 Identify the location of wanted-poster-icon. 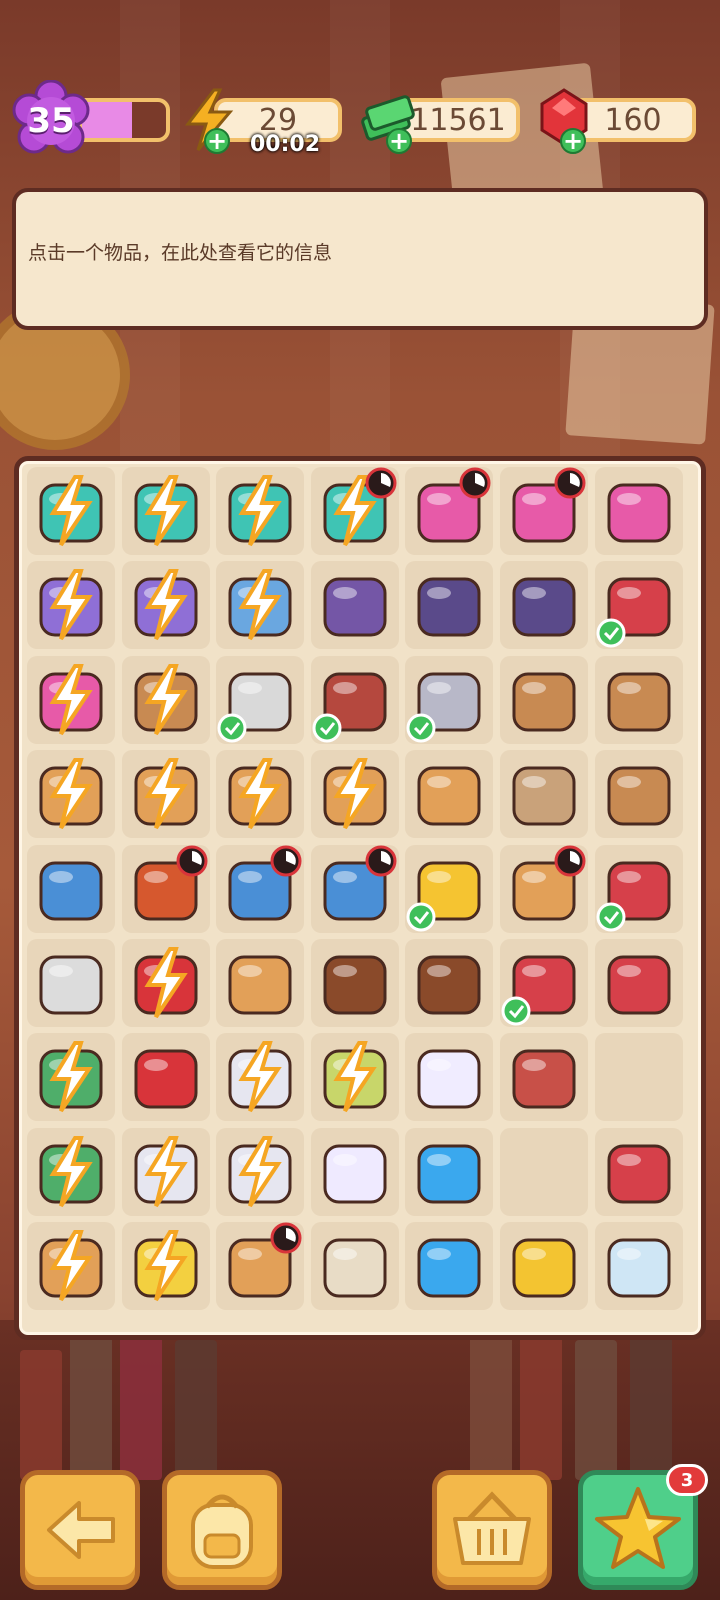
(355, 1268).